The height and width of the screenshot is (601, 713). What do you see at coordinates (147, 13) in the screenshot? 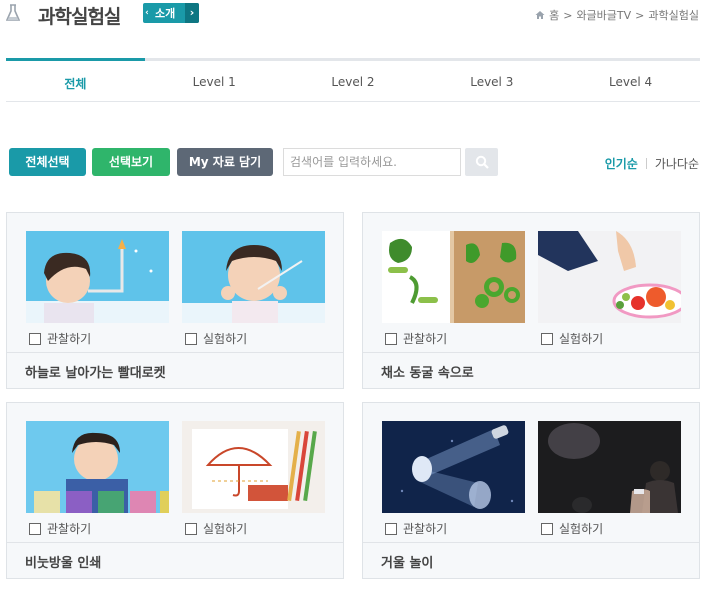
I see `chevron-left-icon: ‹` at bounding box center [147, 13].